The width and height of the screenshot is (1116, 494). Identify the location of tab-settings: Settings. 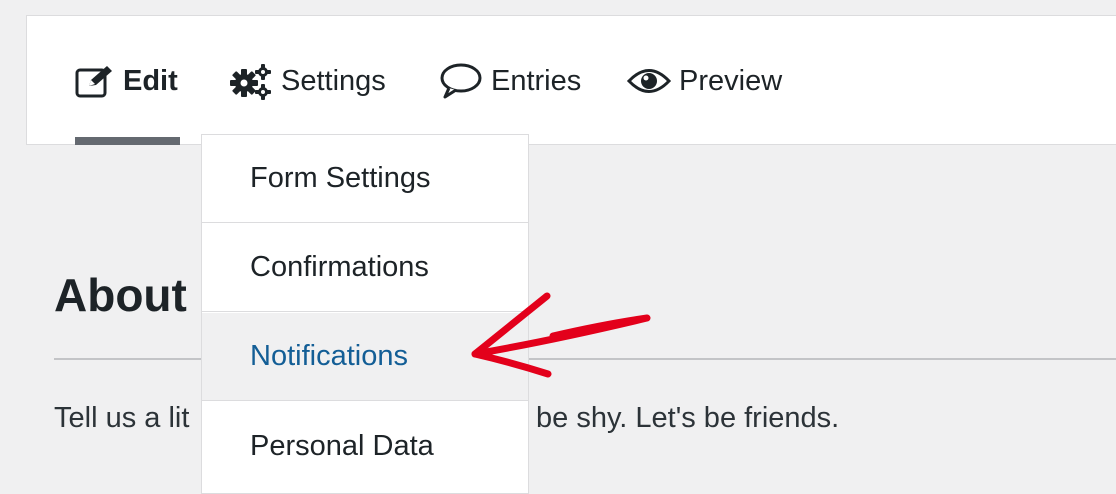
(306, 81).